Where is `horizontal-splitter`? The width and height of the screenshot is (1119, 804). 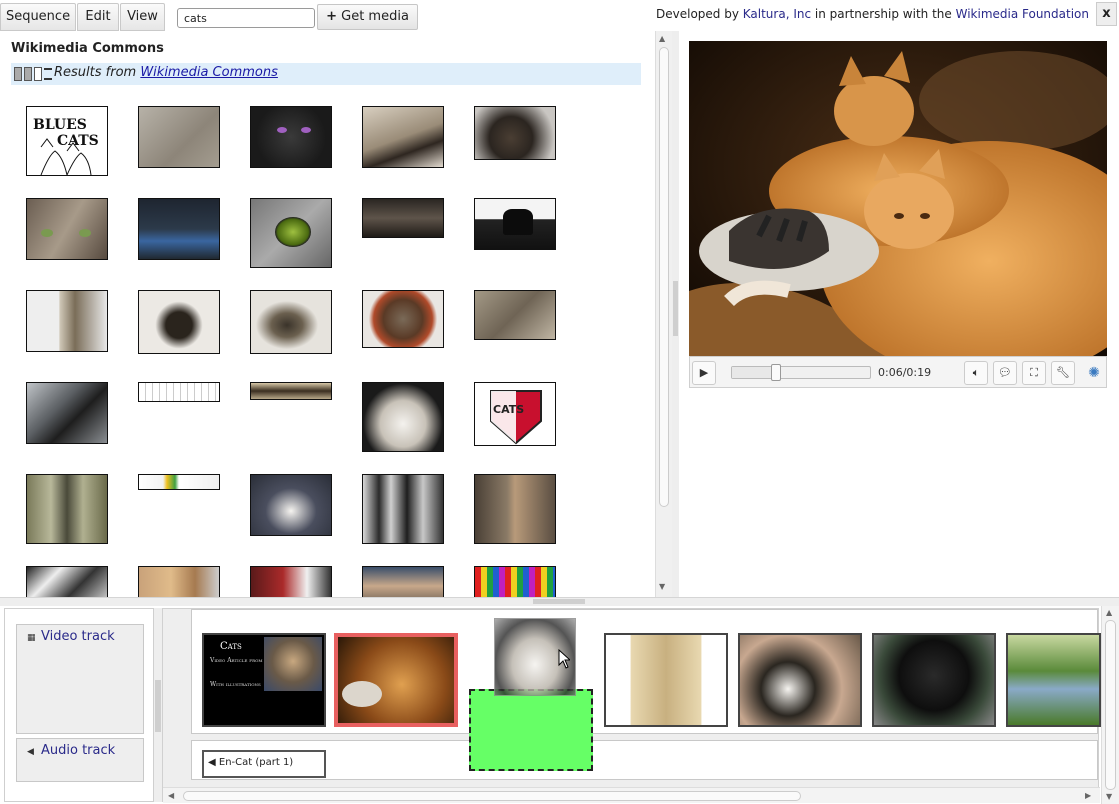
horizontal-splitter is located at coordinates (559, 601).